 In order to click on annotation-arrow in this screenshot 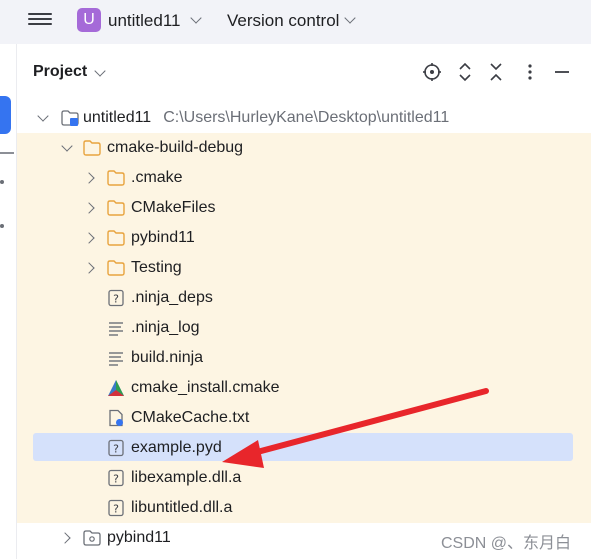, I will do `click(355, 428)`.